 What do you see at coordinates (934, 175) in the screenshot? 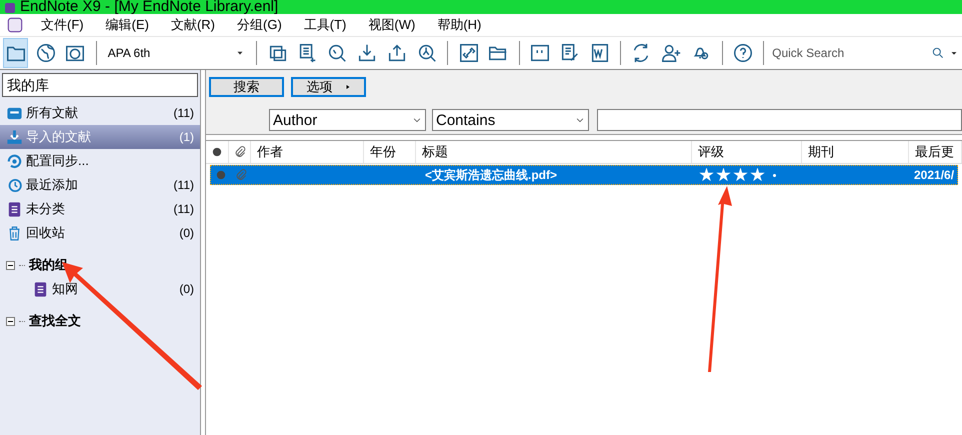
I see `table-cell-text: 2021/6/` at bounding box center [934, 175].